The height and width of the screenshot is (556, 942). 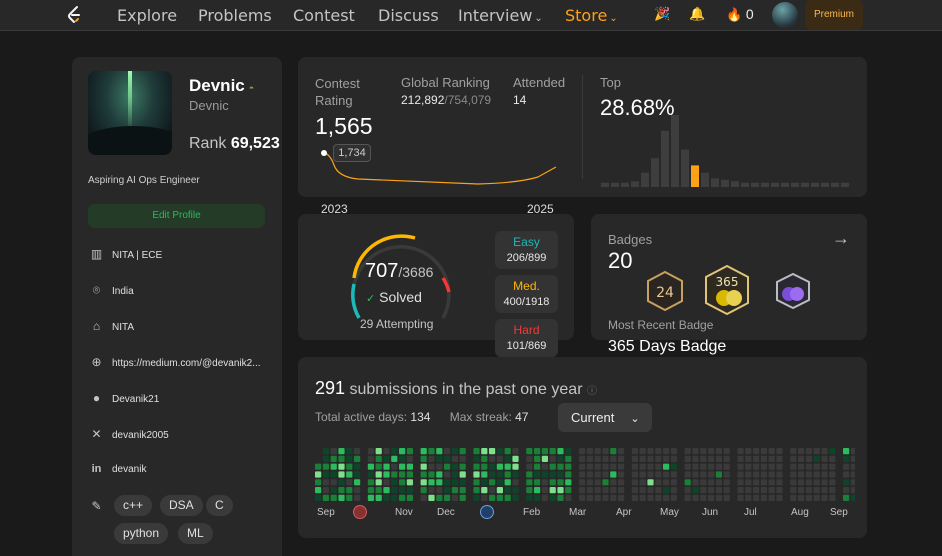 What do you see at coordinates (605, 417) in the screenshot?
I see `year-select-dropdown: Current ⌄` at bounding box center [605, 417].